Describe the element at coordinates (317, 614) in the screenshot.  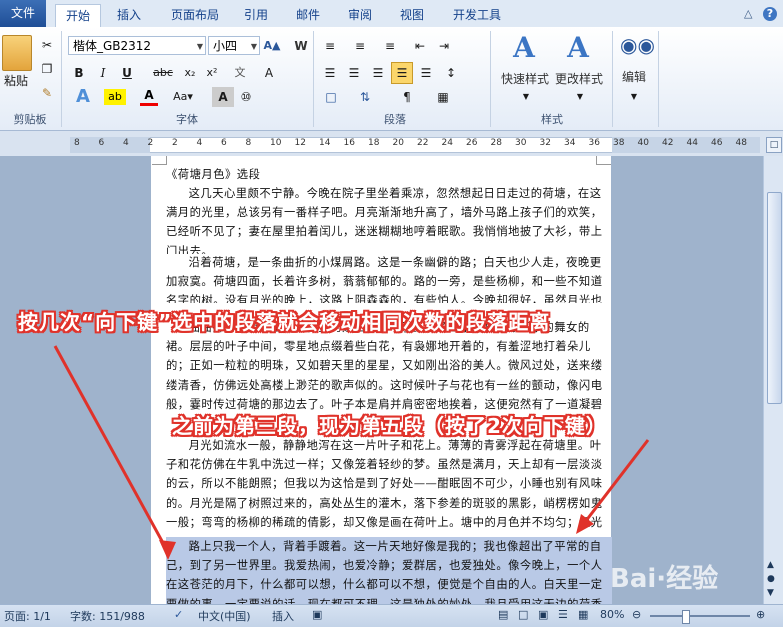
I see `macro-recording-icon: ▣` at that location.